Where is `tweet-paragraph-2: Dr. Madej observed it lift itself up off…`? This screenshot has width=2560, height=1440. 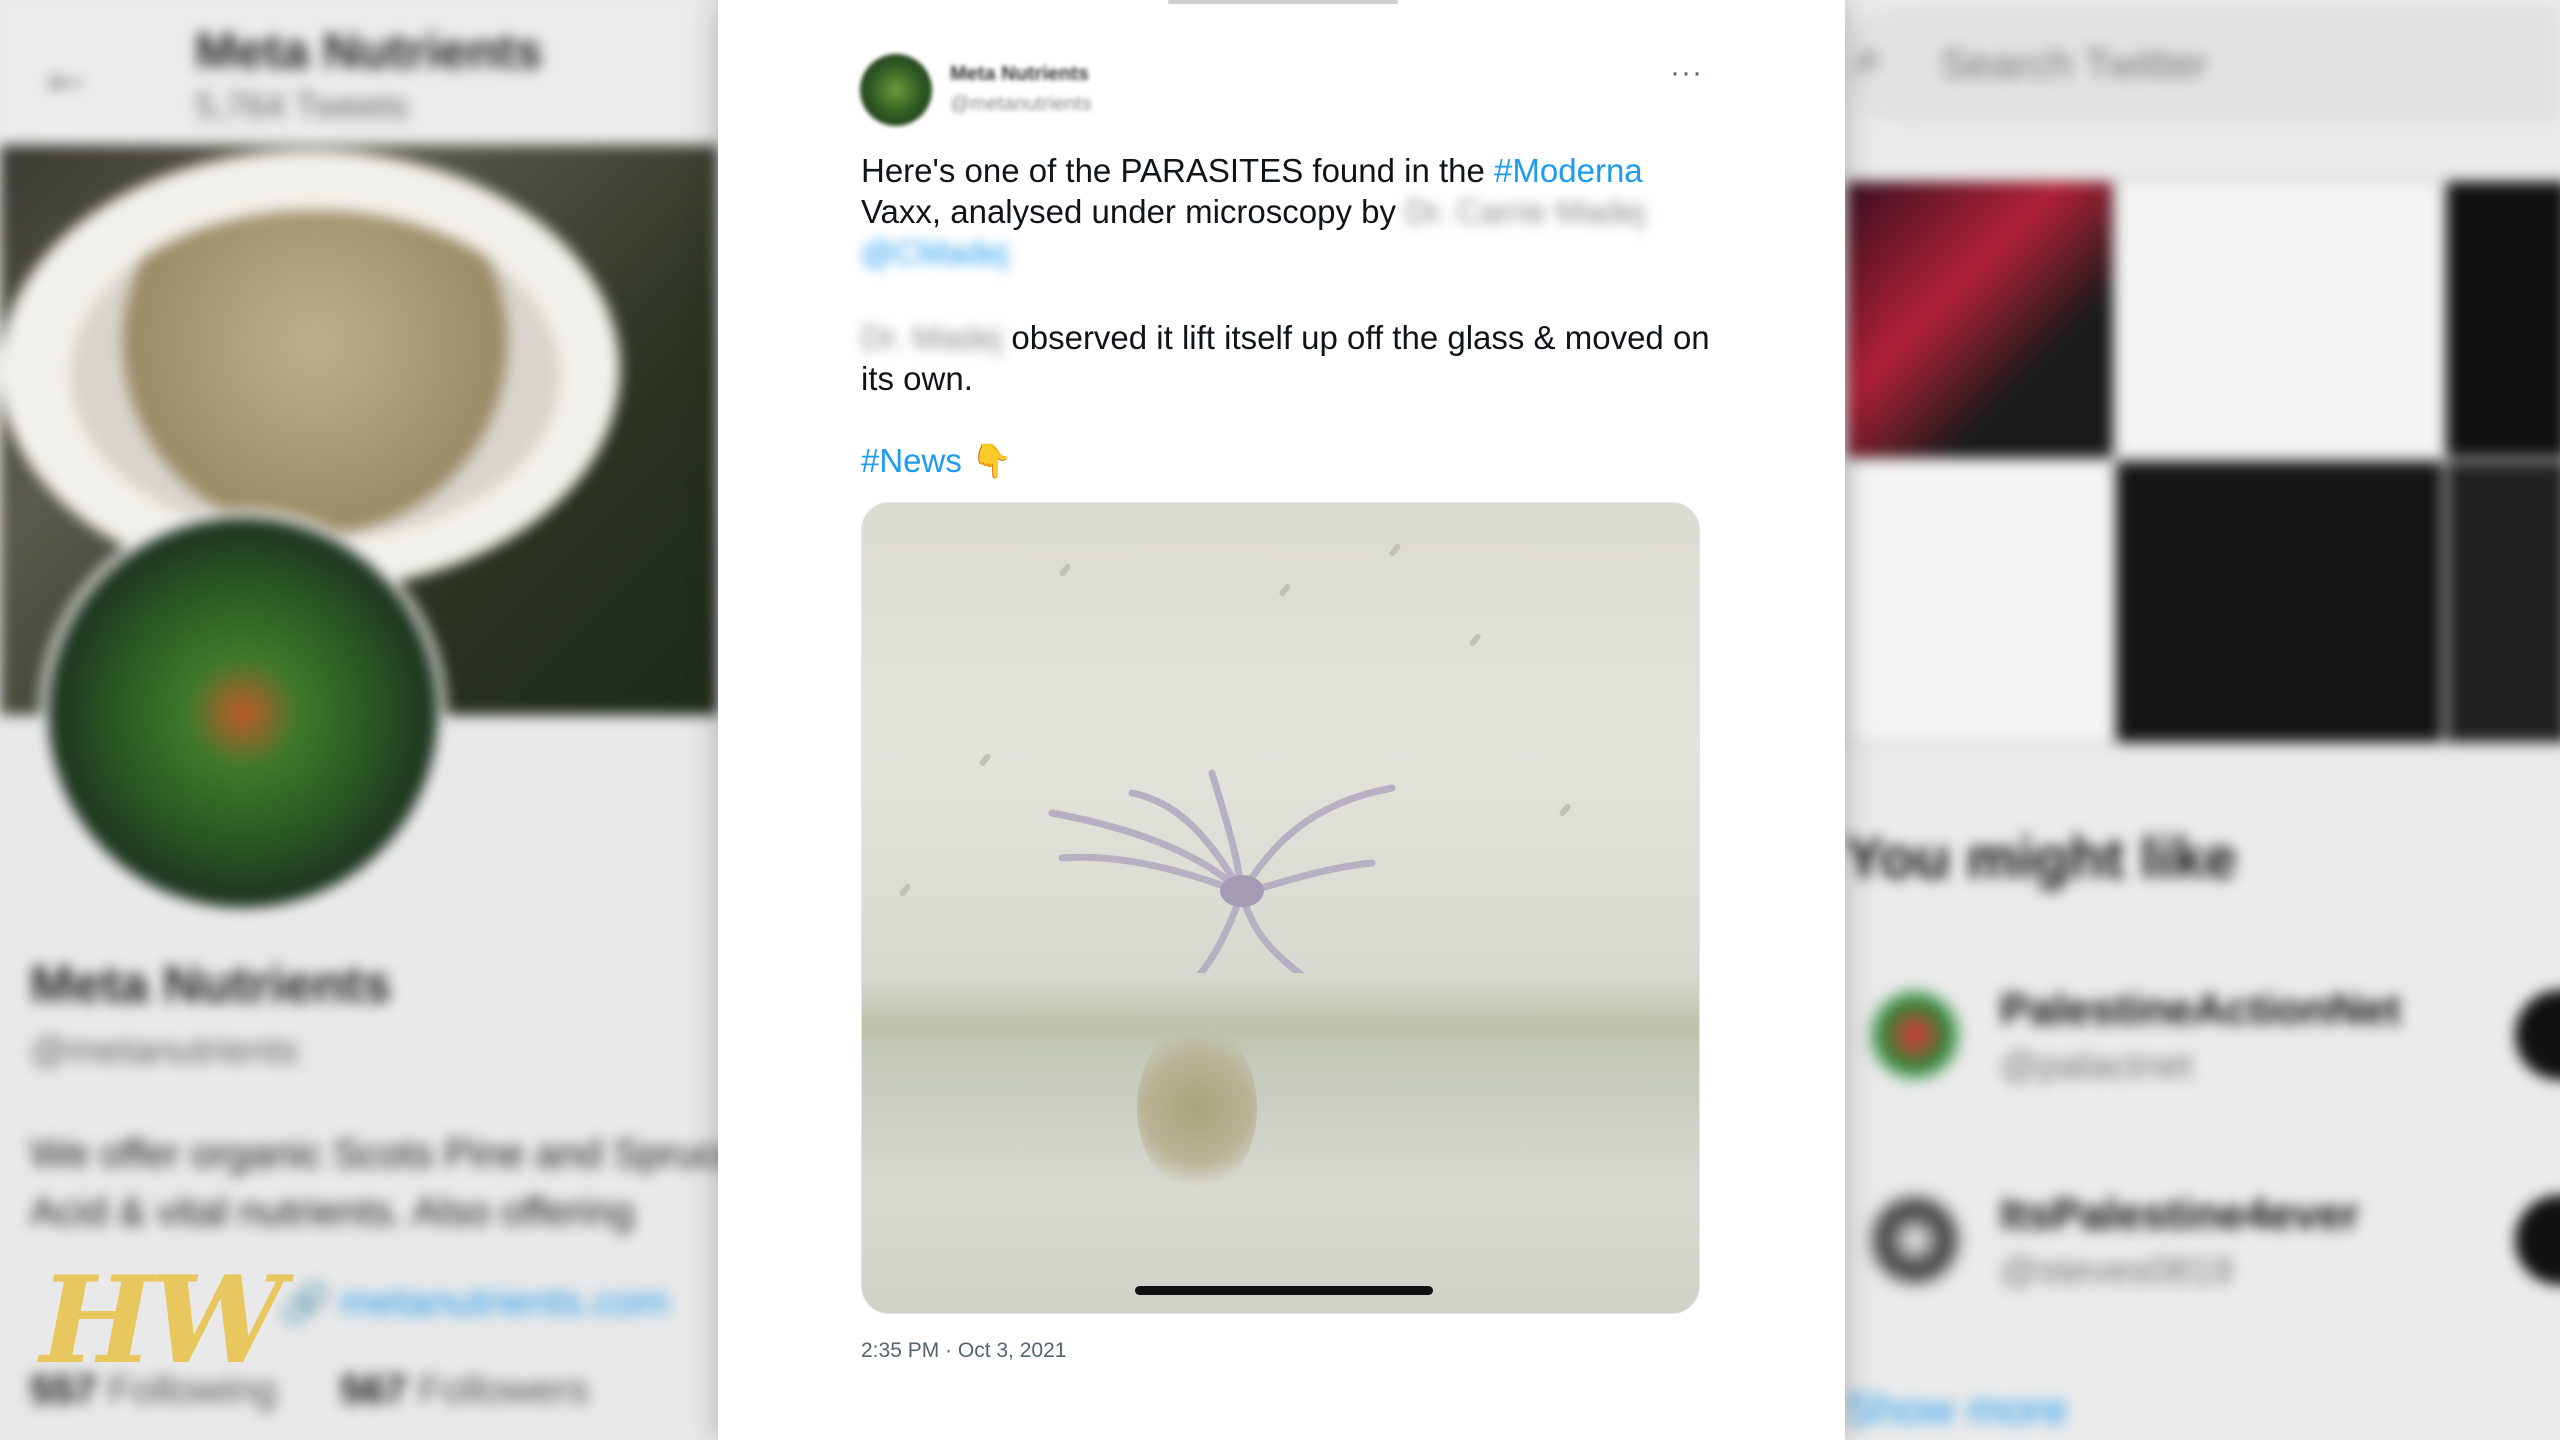 tweet-paragraph-2: Dr. Madej observed it lift itself up off… is located at coordinates (1286, 358).